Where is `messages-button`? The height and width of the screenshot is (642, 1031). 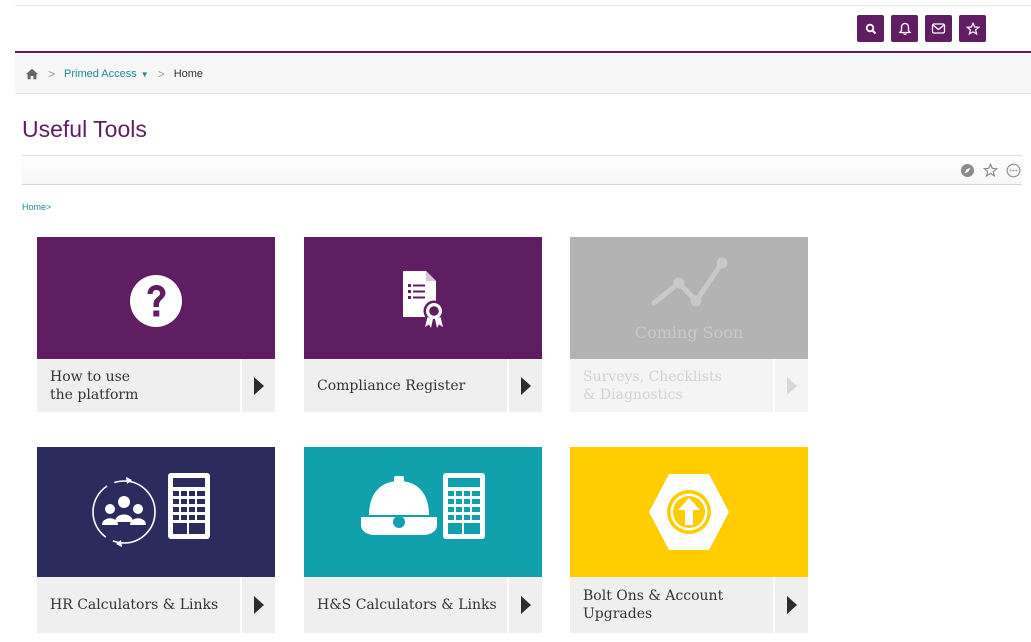 messages-button is located at coordinates (938, 28).